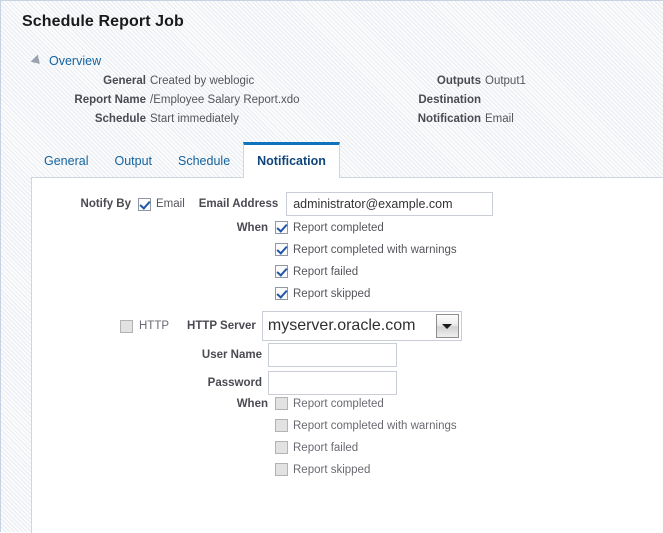 The width and height of the screenshot is (663, 533). I want to click on email-when-report-completed-warnings-checkbox, so click(281, 249).